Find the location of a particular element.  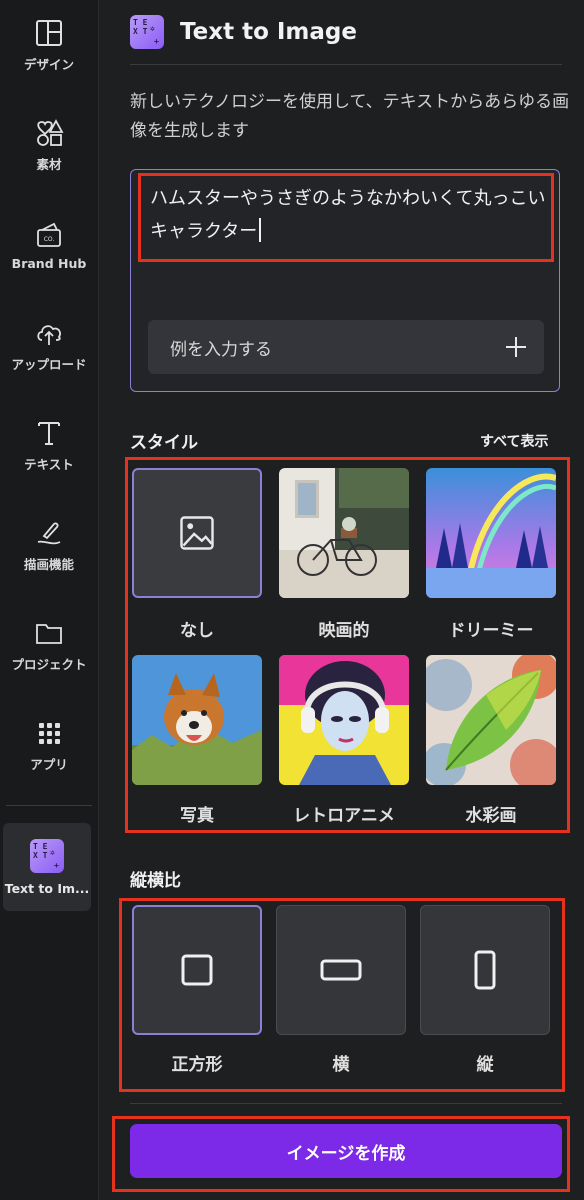

sidebar-item-text: テキスト is located at coordinates (49, 445).